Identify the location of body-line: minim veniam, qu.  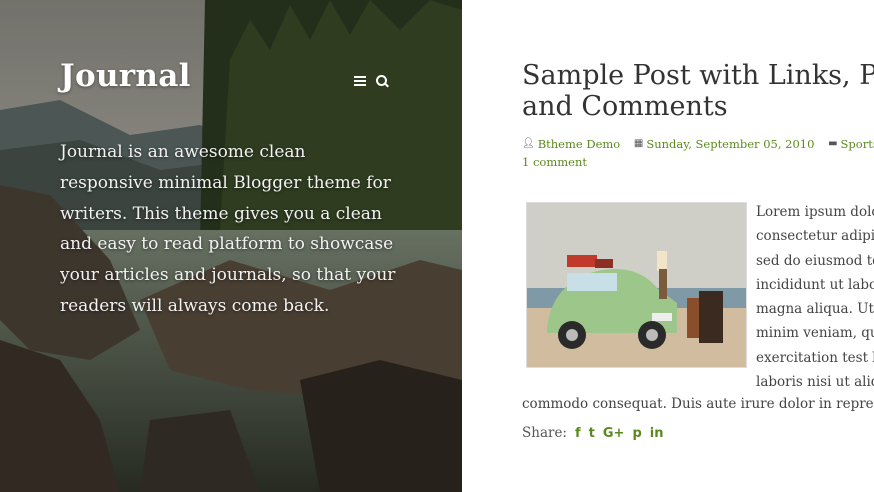
(815, 333).